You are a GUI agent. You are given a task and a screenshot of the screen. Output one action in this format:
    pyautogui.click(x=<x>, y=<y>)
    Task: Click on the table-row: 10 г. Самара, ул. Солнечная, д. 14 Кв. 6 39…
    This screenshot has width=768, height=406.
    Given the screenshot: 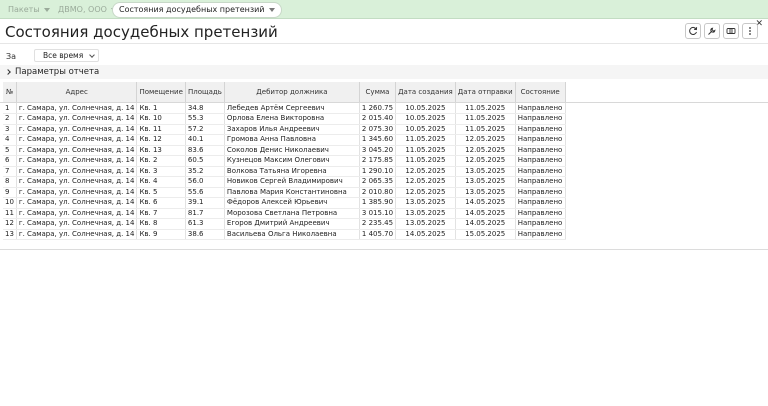 What is the action you would take?
    pyautogui.click(x=284, y=203)
    